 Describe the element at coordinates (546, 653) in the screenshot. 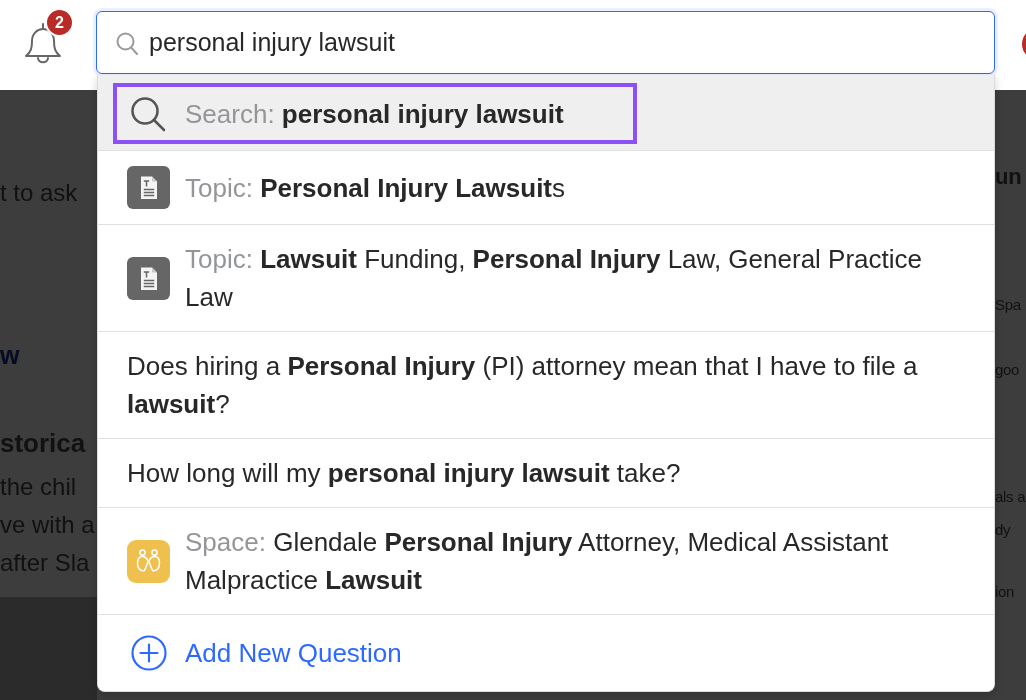

I see `add-question-item: Add New Question` at that location.